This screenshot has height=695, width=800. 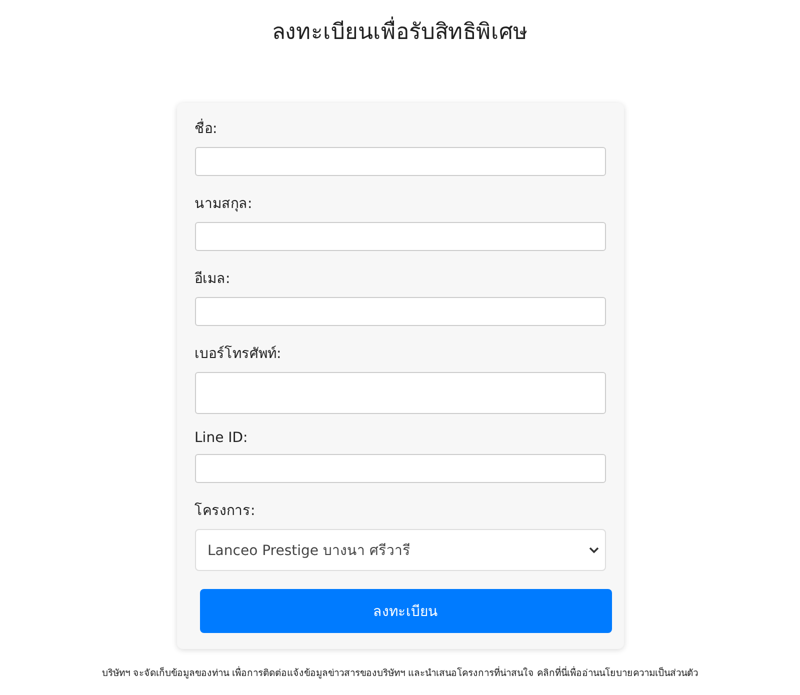 I want to click on project-select: Lanceo Prestige บางนา ศรีวารี, so click(x=400, y=550).